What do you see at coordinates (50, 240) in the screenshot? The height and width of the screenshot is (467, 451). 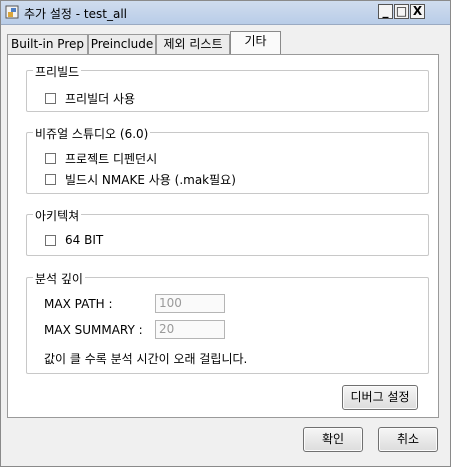 I see `64-bit-checkbox` at bounding box center [50, 240].